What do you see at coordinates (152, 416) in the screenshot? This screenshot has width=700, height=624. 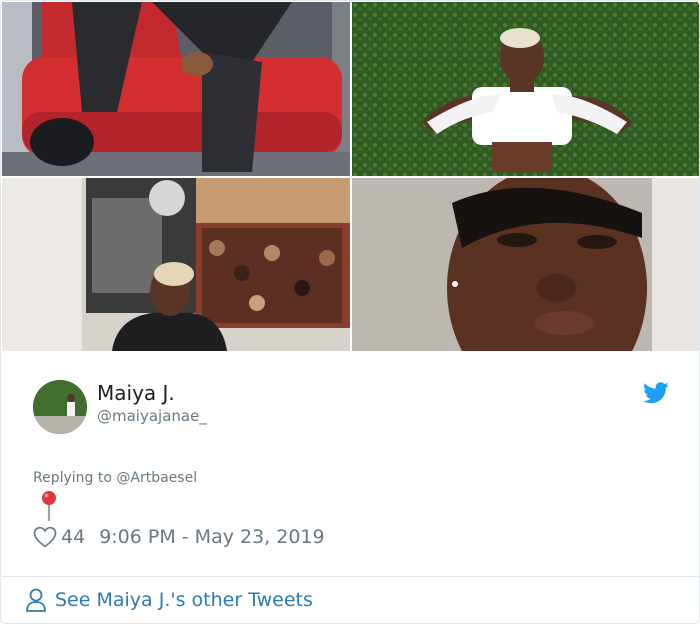 I see `author-handle: @maiyajanae_` at bounding box center [152, 416].